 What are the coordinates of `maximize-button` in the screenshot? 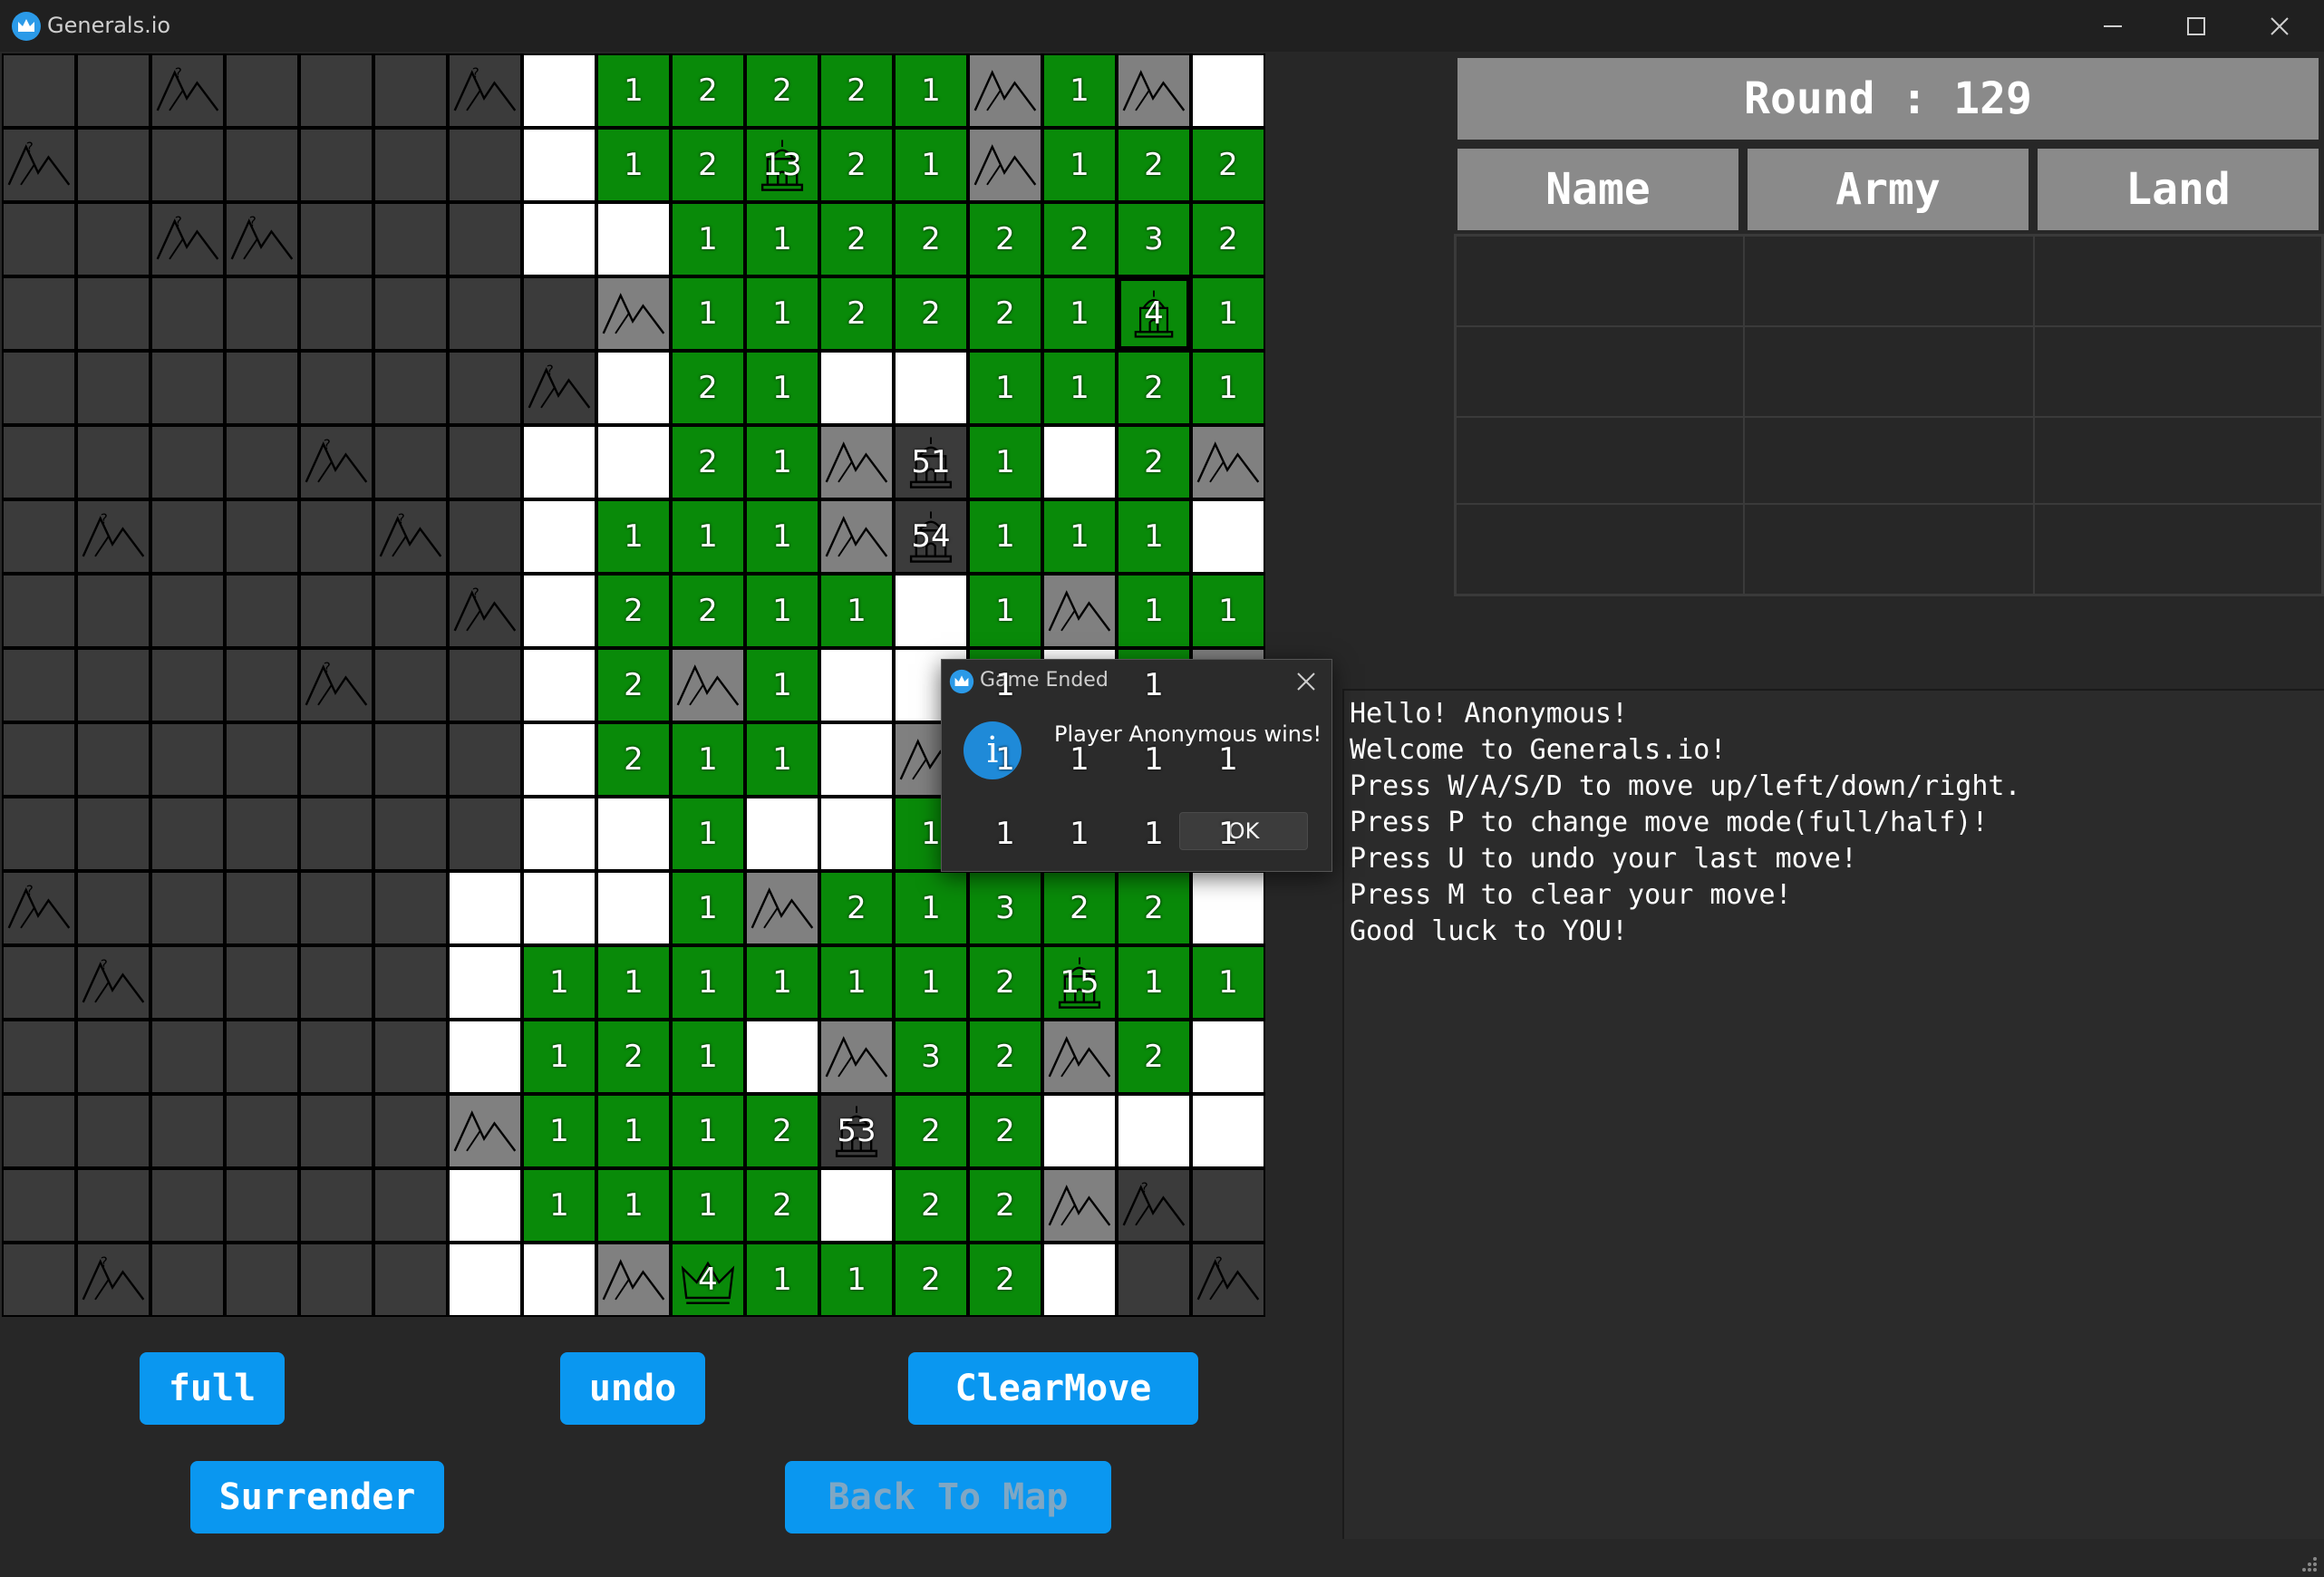 It's located at (2196, 26).